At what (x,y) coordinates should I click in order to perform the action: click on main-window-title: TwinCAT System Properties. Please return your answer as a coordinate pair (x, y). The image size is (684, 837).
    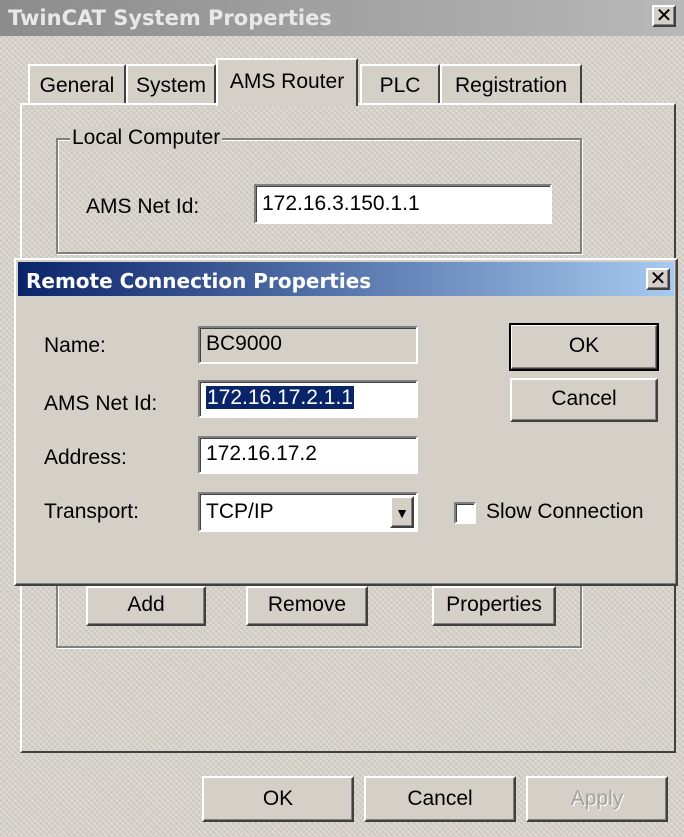
    Looking at the image, I should click on (170, 18).